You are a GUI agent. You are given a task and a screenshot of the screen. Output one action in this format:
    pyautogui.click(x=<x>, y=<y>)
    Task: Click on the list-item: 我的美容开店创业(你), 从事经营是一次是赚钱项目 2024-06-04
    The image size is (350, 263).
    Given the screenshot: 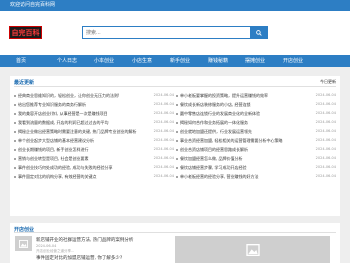 What is the action you would take?
    pyautogui.click(x=94, y=113)
    